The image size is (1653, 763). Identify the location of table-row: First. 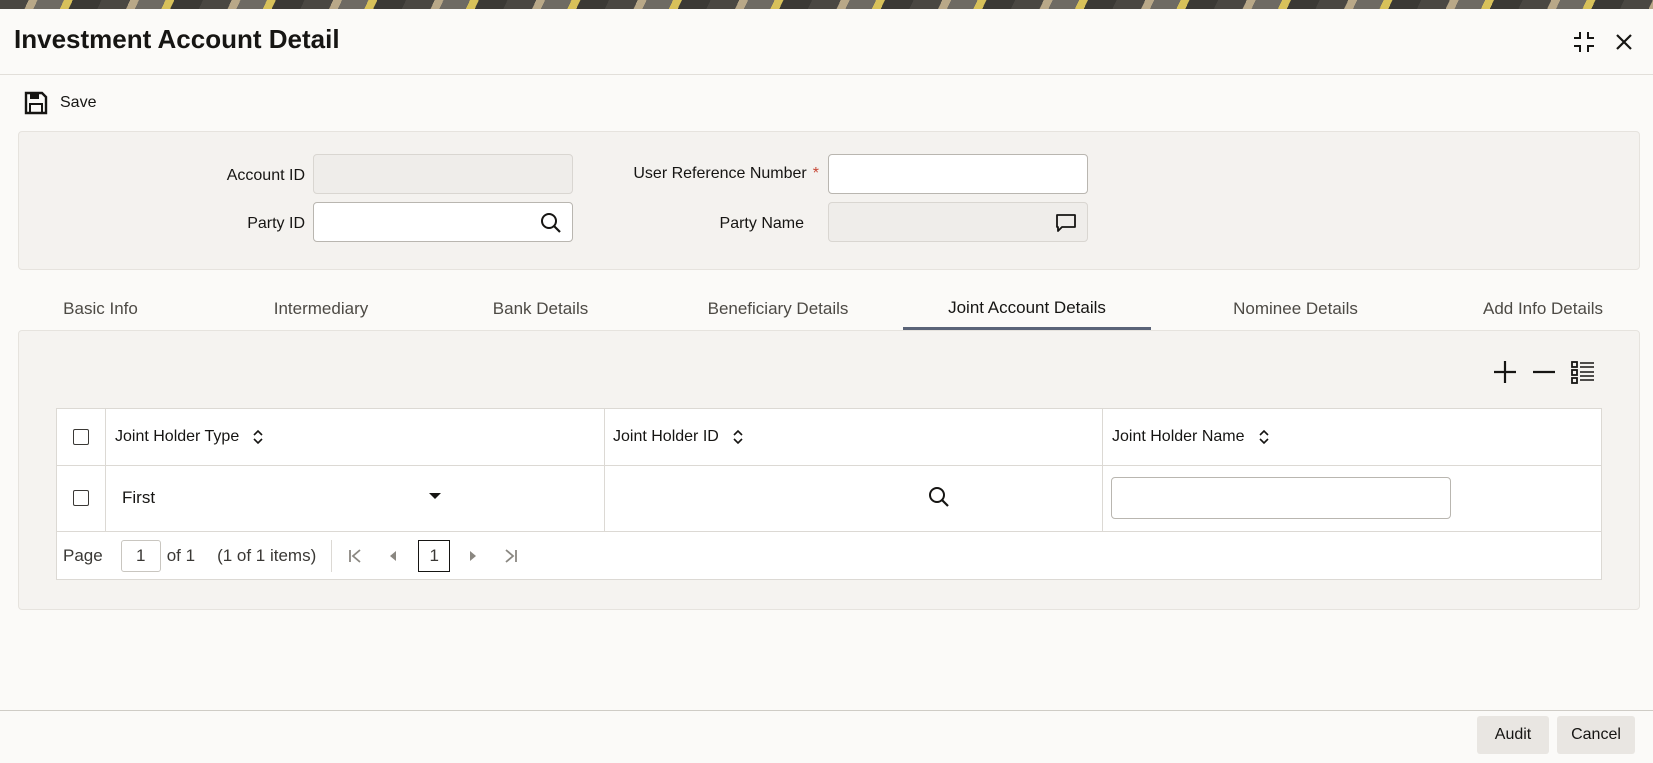
(829, 498).